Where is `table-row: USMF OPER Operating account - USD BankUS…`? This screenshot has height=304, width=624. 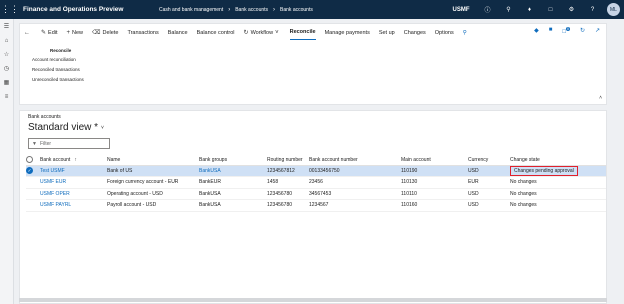 table-row: USMF OPER Operating account - USD BankUS… is located at coordinates (316, 194).